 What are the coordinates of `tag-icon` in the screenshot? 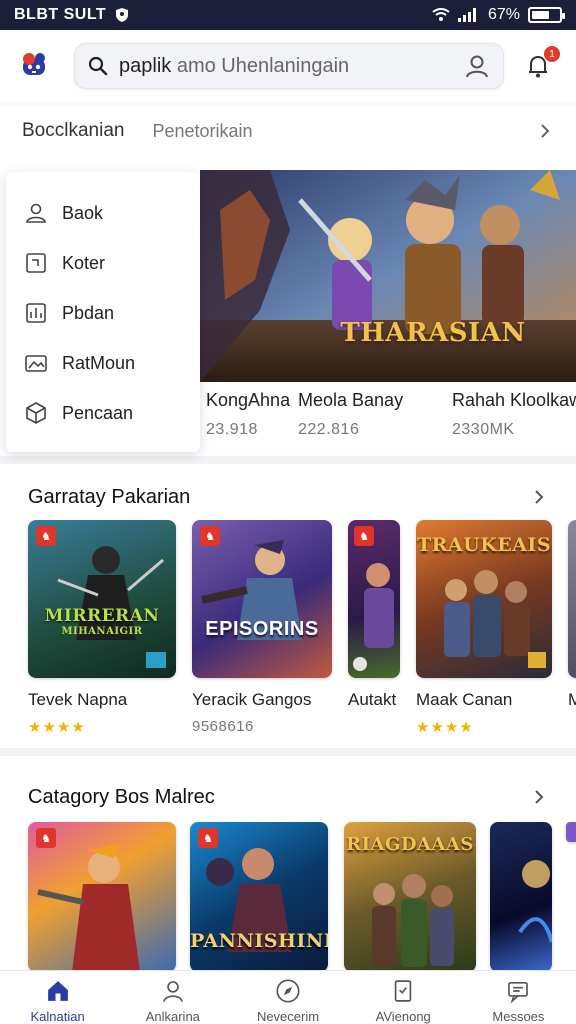 It's located at (36, 263).